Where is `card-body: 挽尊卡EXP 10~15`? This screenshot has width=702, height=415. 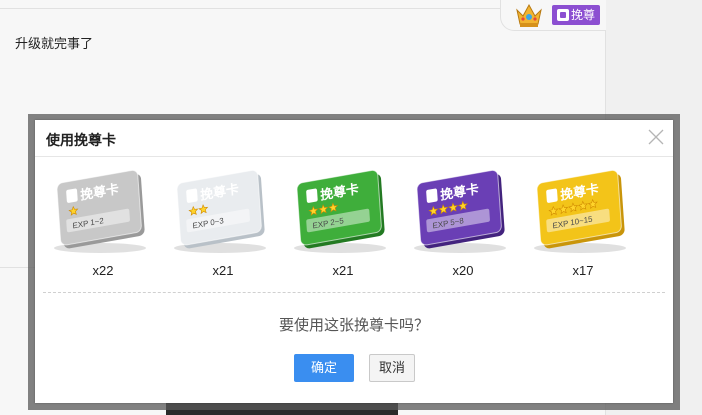
card-body: 挽尊卡EXP 10~15 is located at coordinates (580, 209).